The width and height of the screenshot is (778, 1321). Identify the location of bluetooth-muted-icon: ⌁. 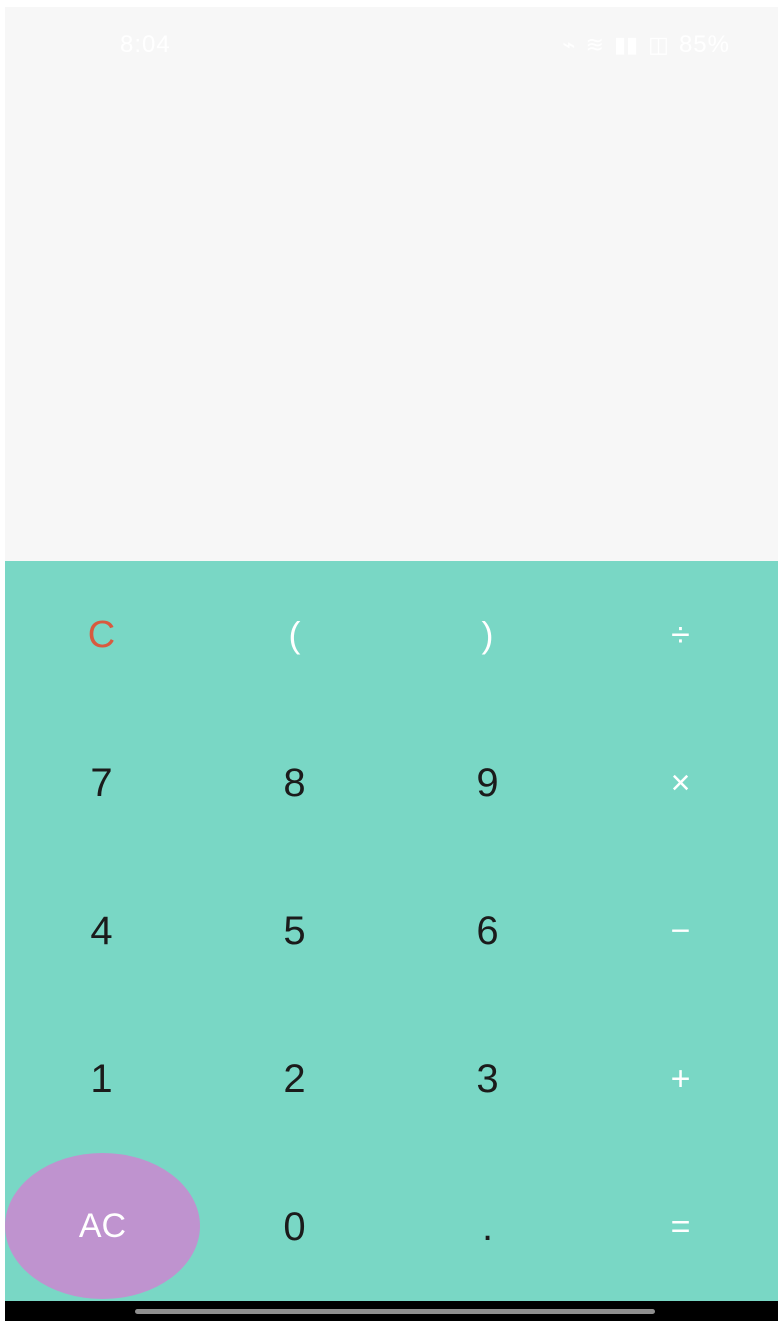
(569, 44).